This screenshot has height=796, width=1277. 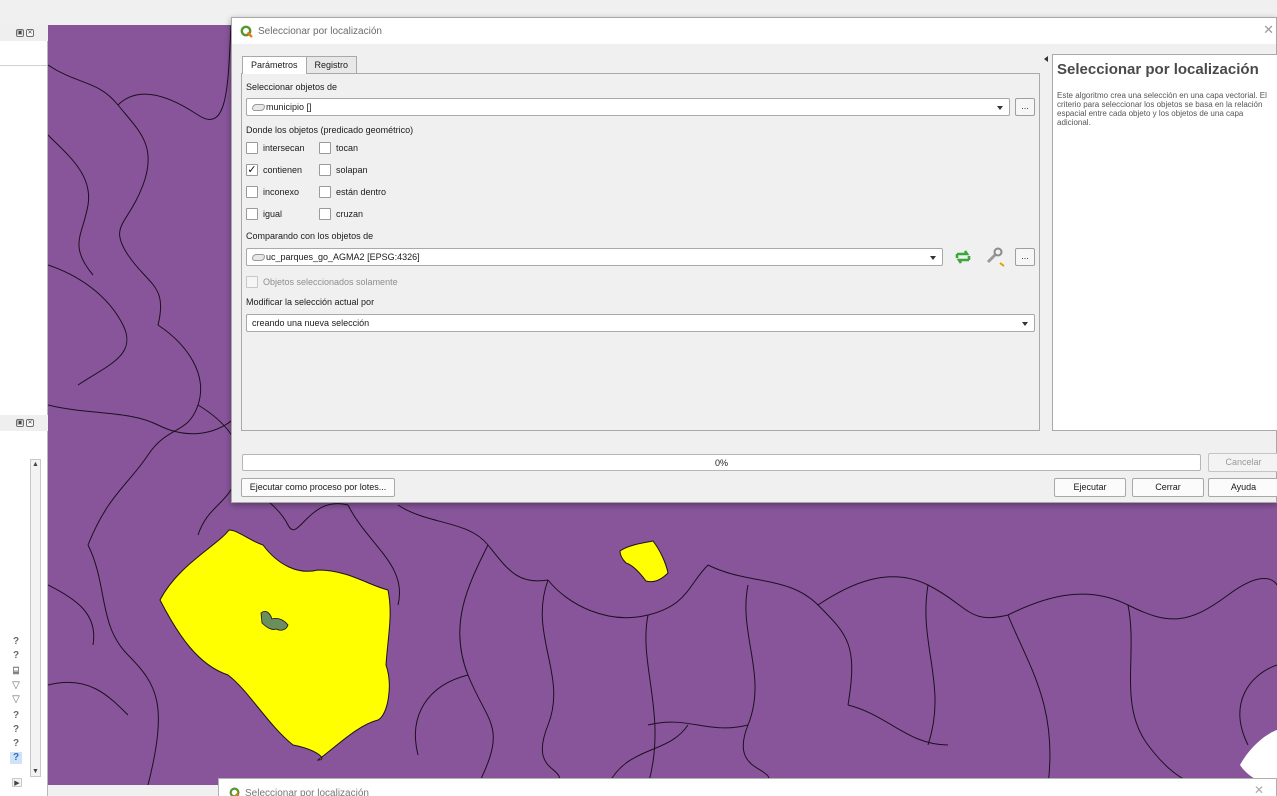 I want to click on iterate-icon, so click(x=963, y=257).